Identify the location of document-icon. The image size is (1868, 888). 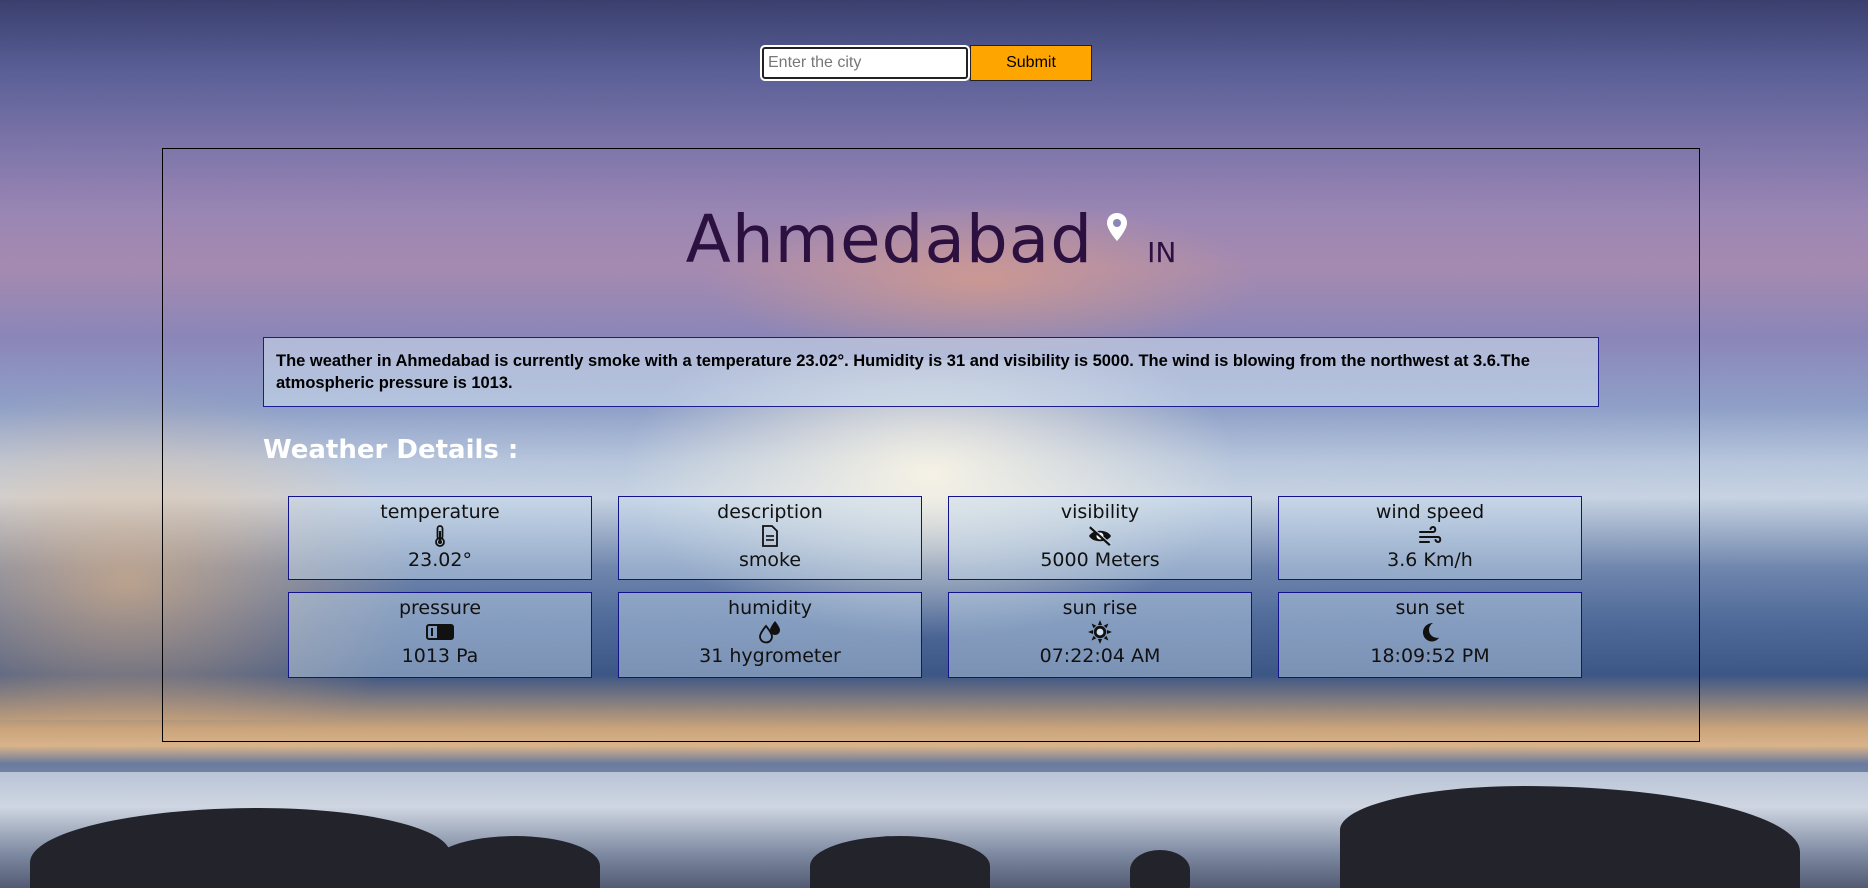
(770, 536).